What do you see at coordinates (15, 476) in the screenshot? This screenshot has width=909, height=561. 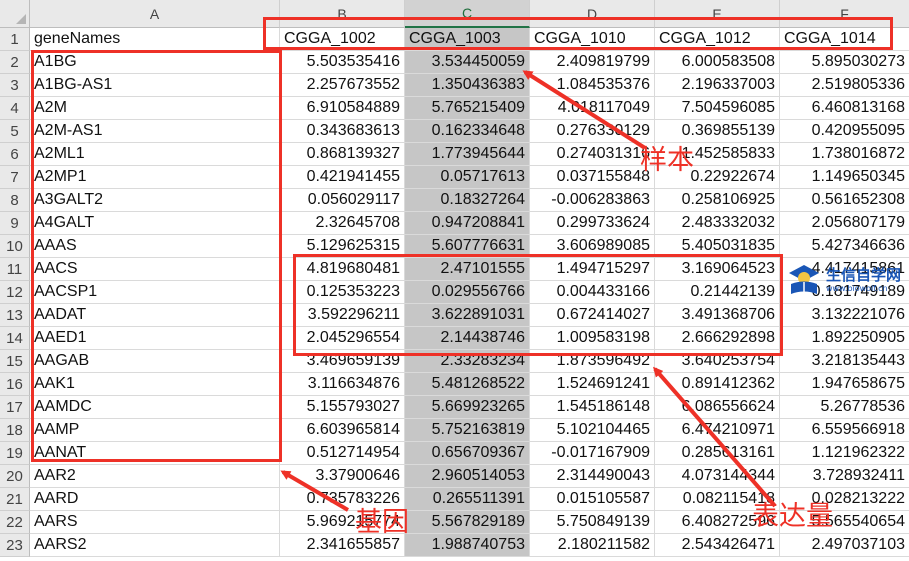 I see `row-header: 20` at bounding box center [15, 476].